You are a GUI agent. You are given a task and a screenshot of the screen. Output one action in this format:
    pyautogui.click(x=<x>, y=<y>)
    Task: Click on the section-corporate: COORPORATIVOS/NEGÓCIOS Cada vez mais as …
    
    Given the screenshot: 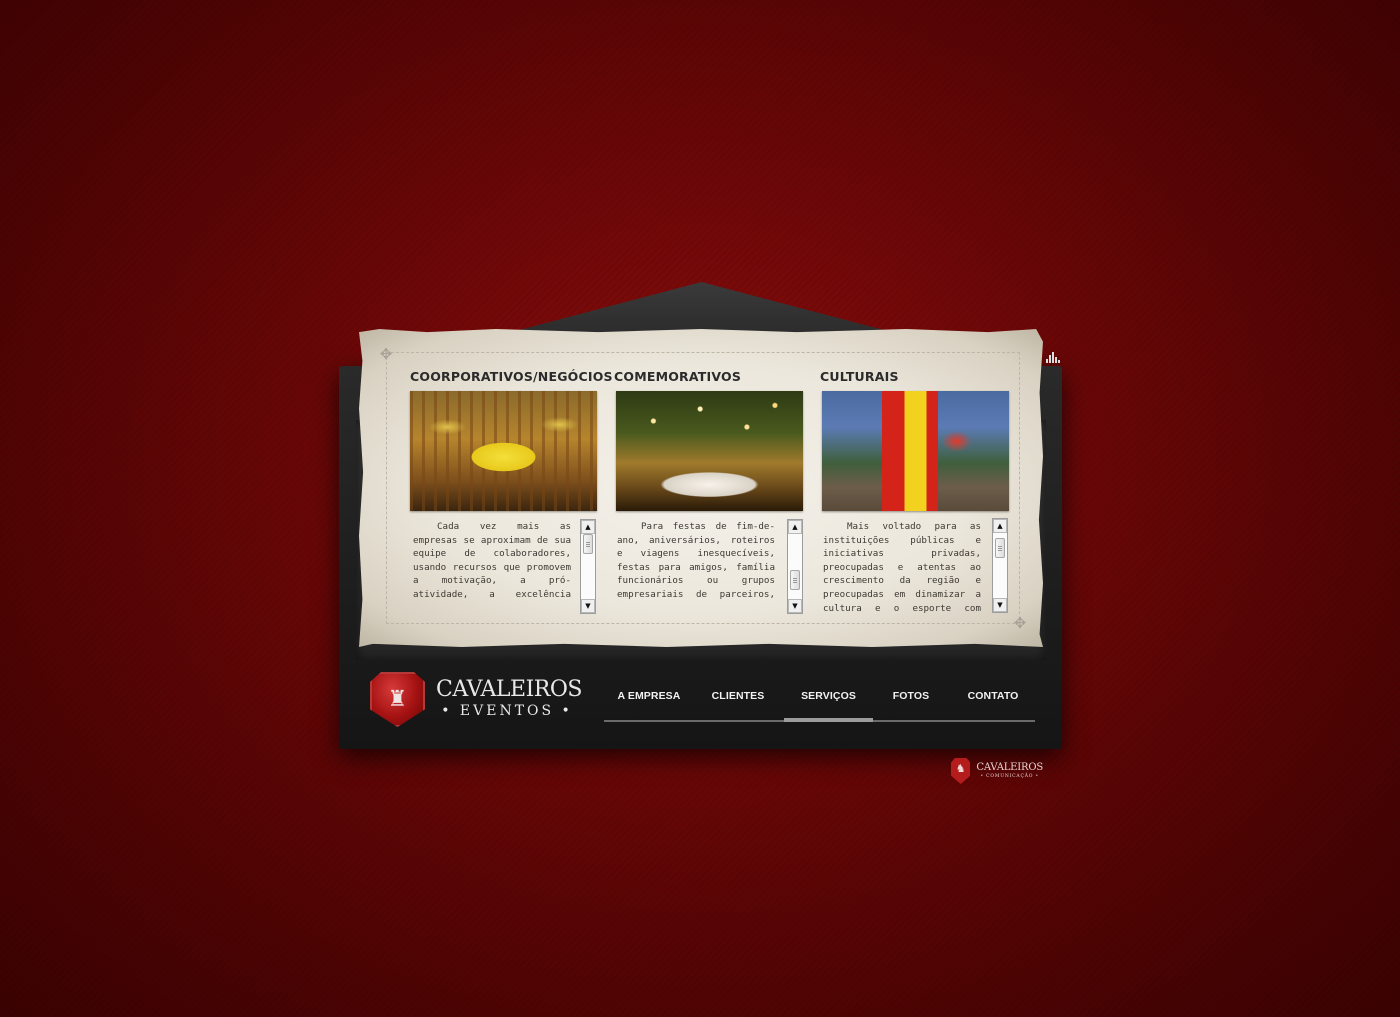 What is the action you would take?
    pyautogui.click(x=511, y=491)
    